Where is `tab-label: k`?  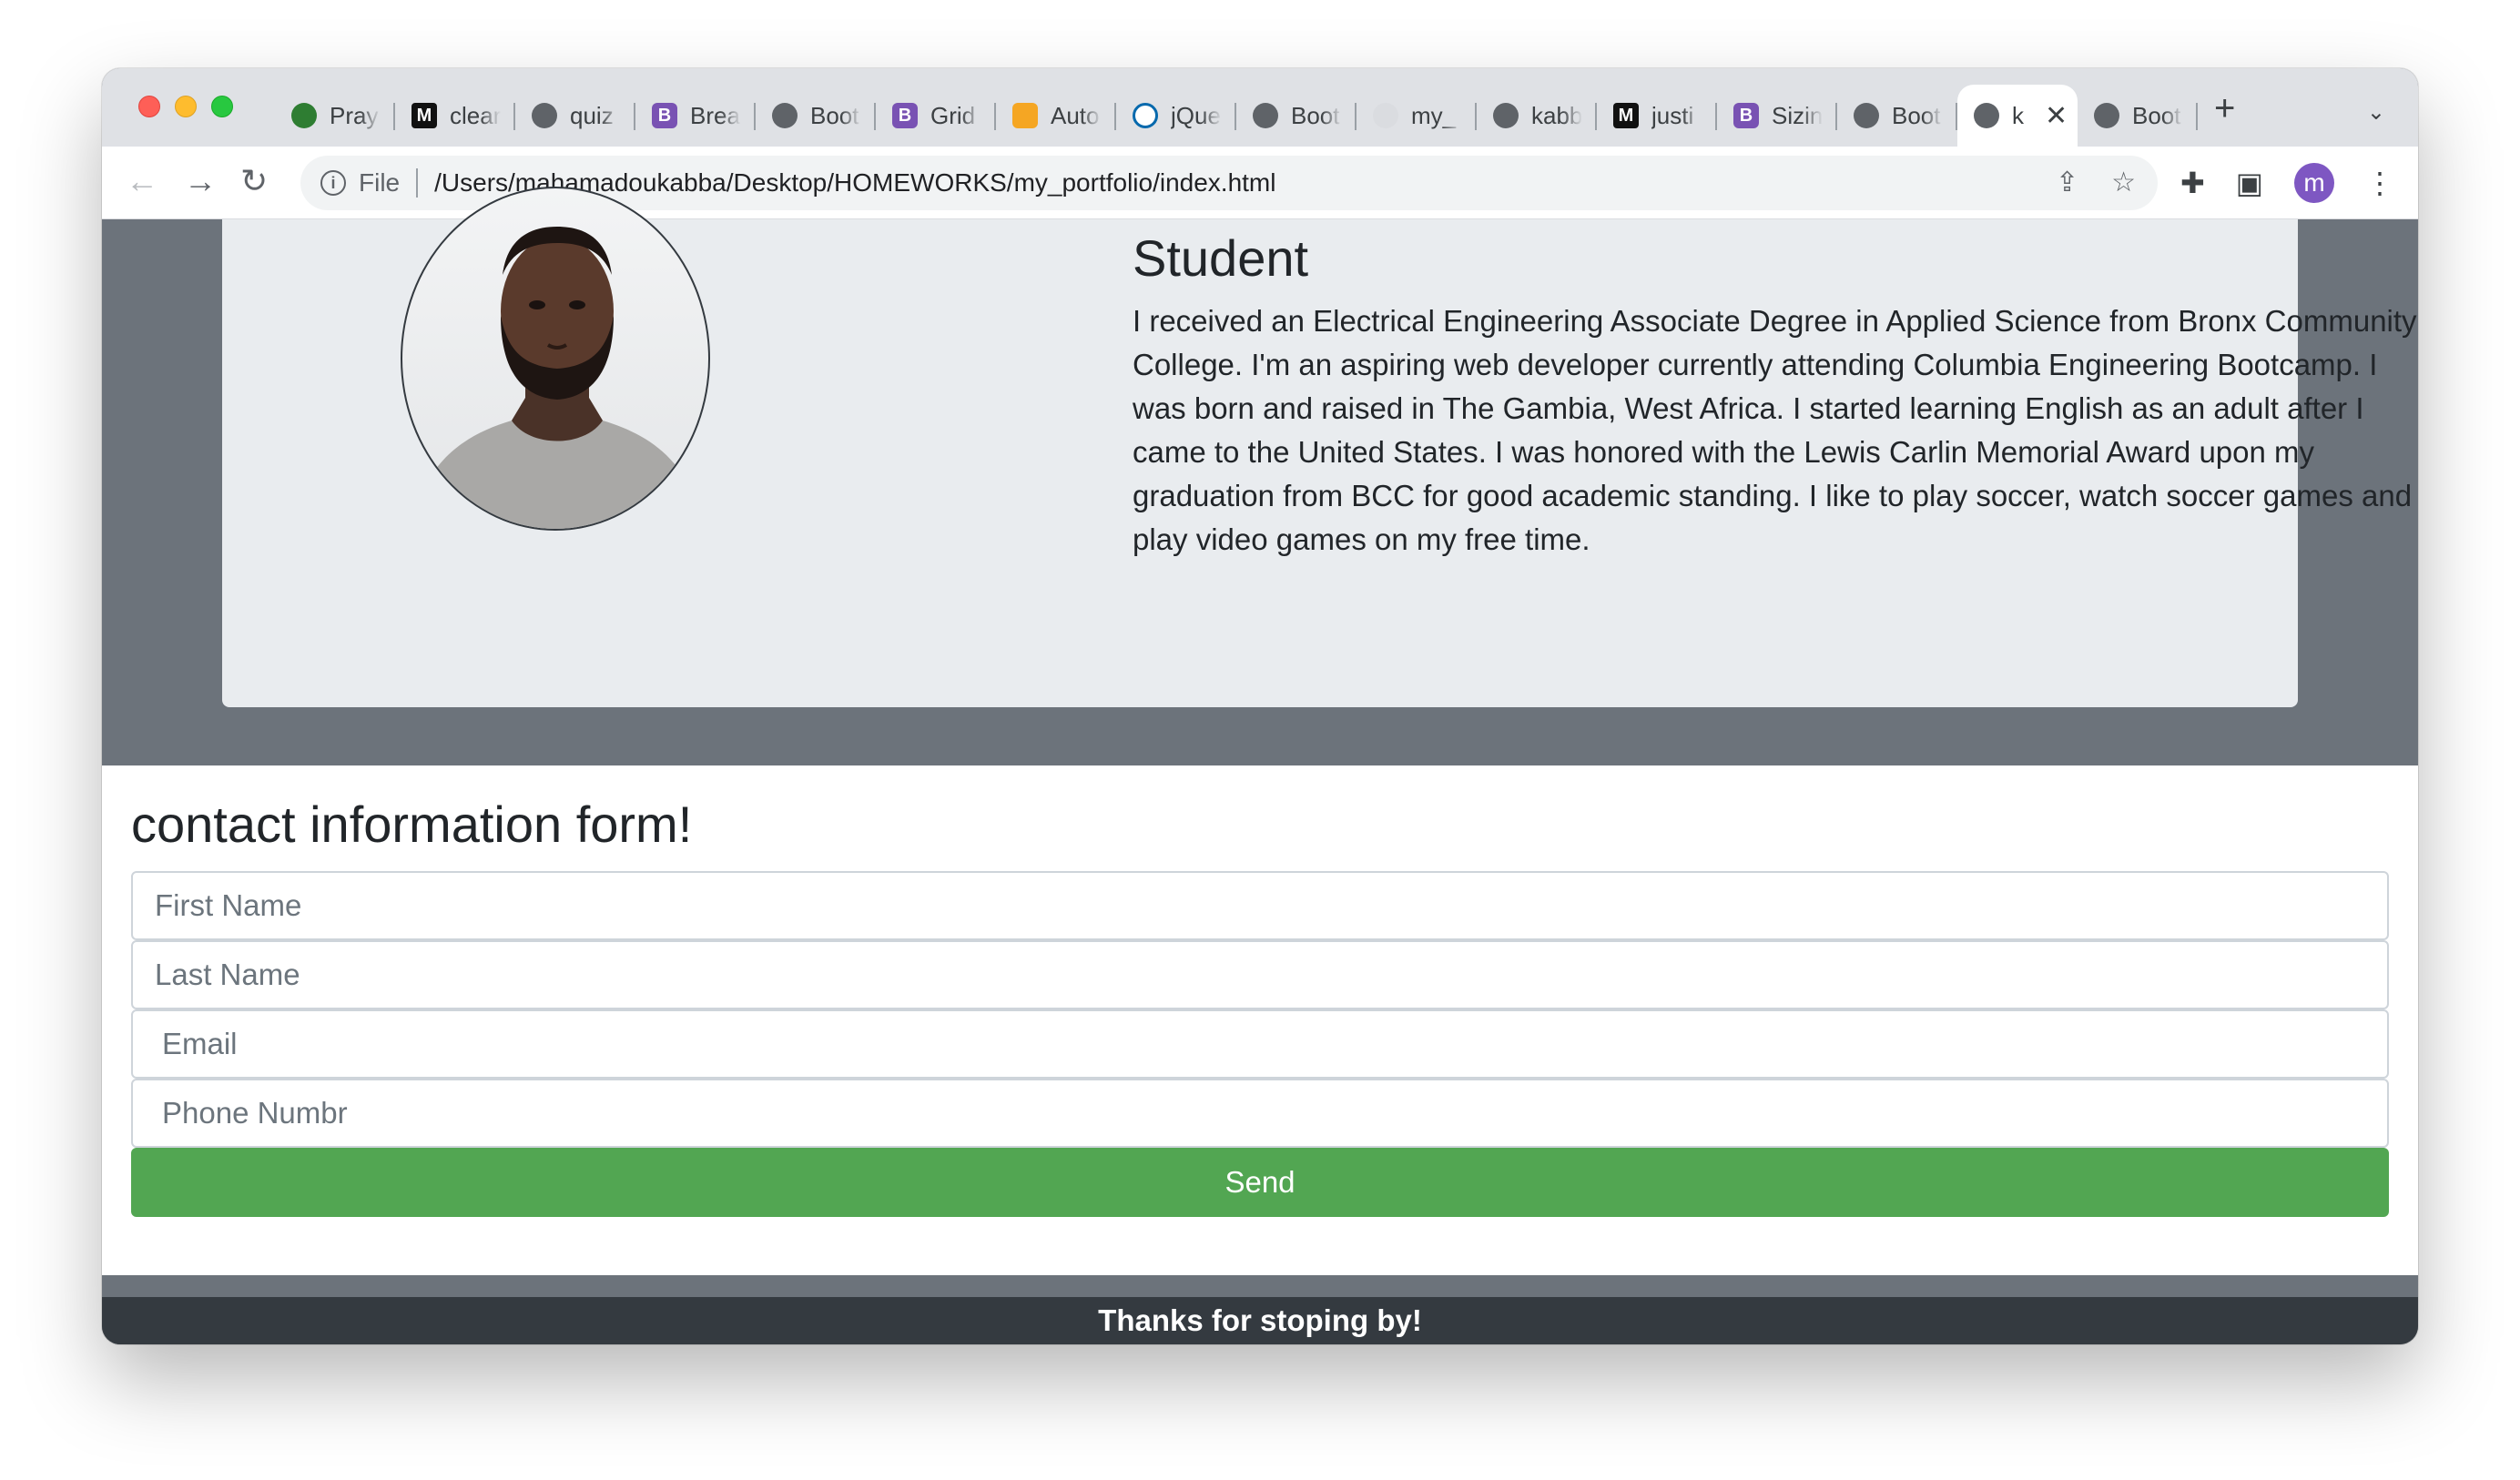 tab-label: k is located at coordinates (2018, 115).